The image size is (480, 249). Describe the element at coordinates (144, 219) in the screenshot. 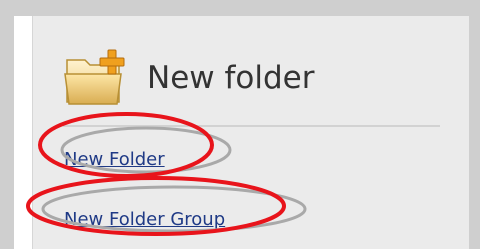

I see `new-folder-group-link: New Folder Group` at that location.